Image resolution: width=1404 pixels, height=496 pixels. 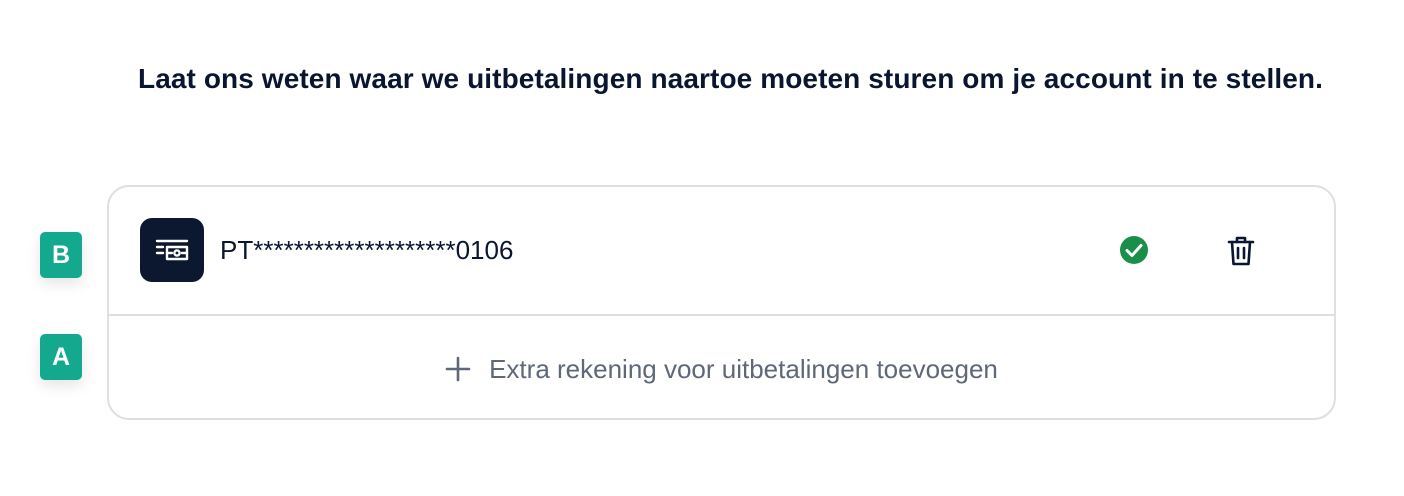 I want to click on marker-a-badge: A, so click(x=61, y=357).